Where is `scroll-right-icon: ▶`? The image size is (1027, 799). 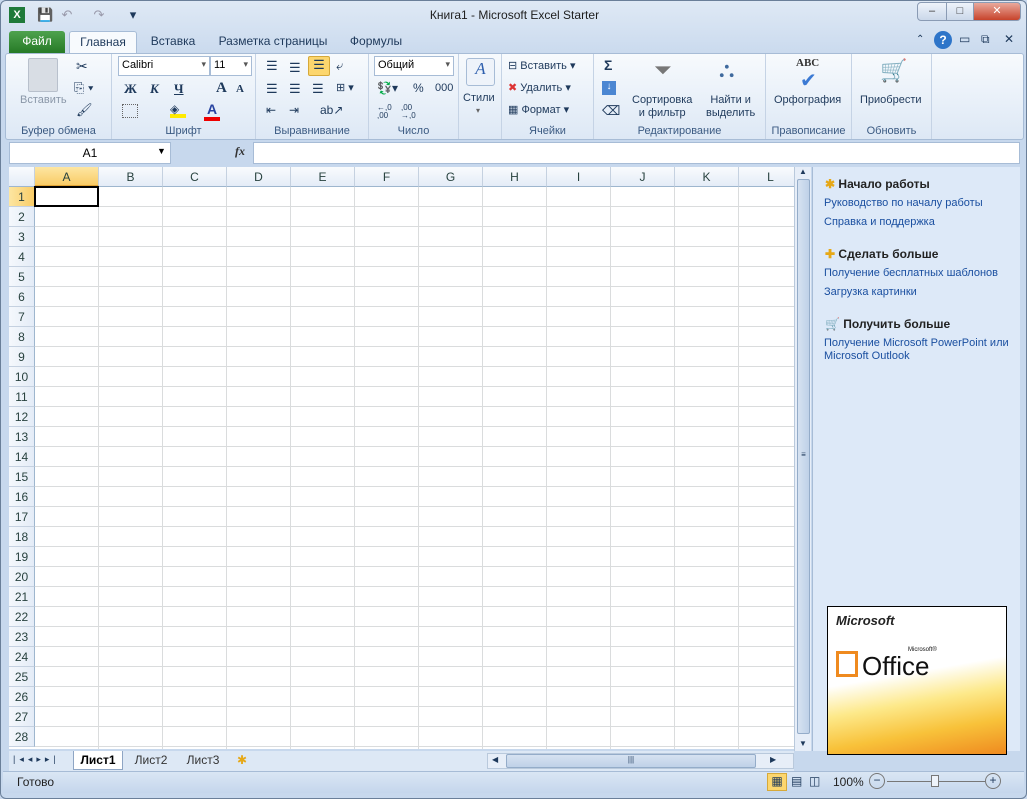
scroll-right-icon: ▶ is located at coordinates (773, 759).